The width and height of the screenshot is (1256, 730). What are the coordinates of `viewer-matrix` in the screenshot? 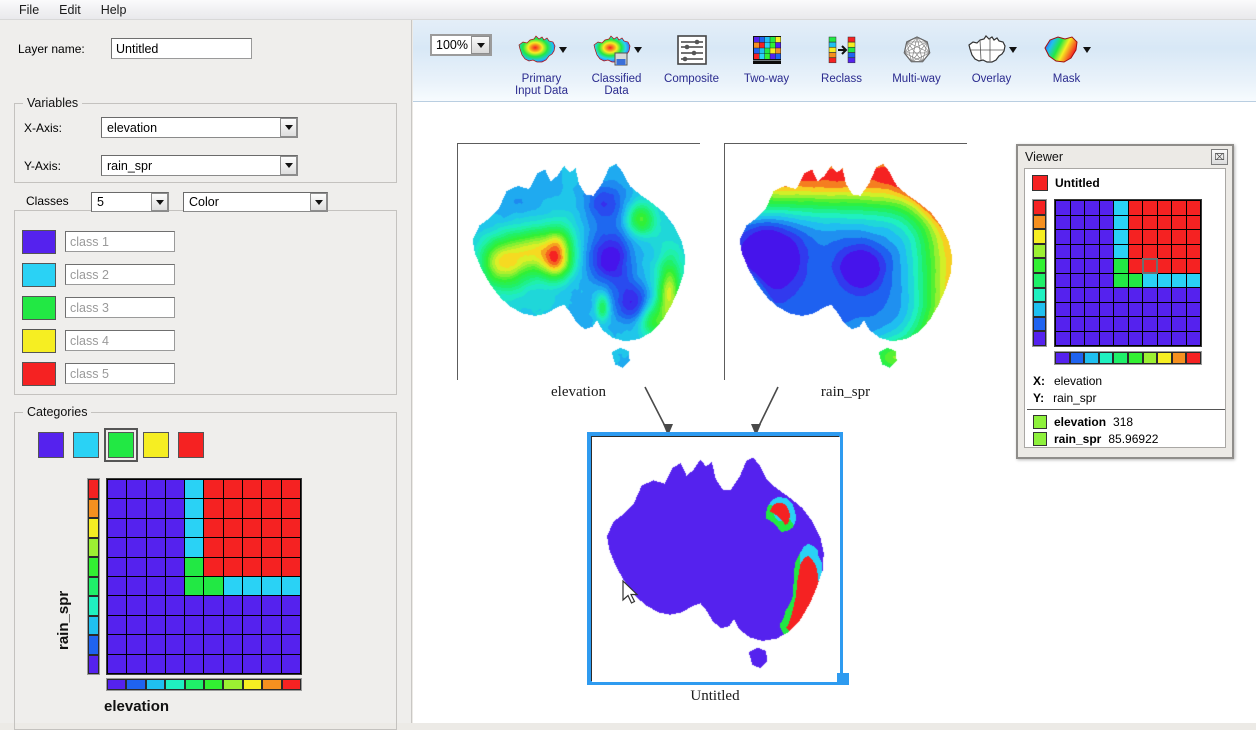 It's located at (1128, 273).